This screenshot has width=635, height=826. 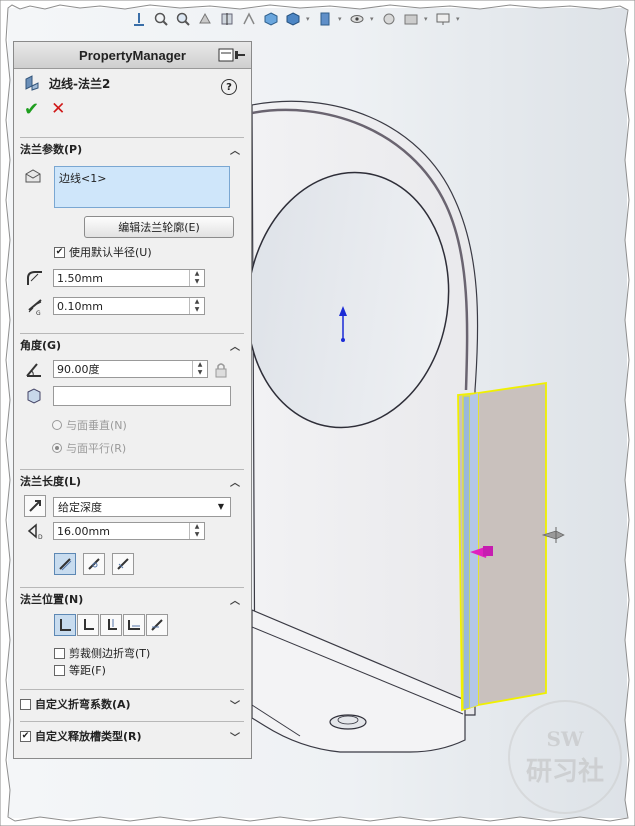 I want to click on material-inside-icon, so click(x=65, y=625).